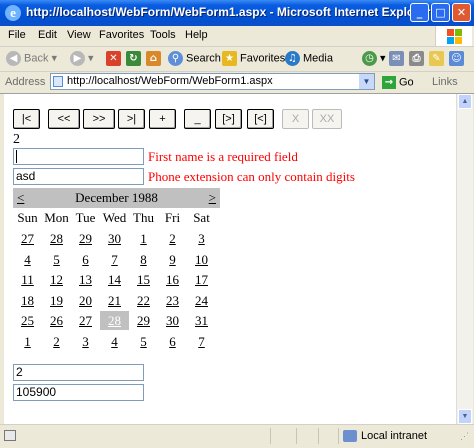  What do you see at coordinates (196, 35) in the screenshot?
I see `menu-help: Help` at bounding box center [196, 35].